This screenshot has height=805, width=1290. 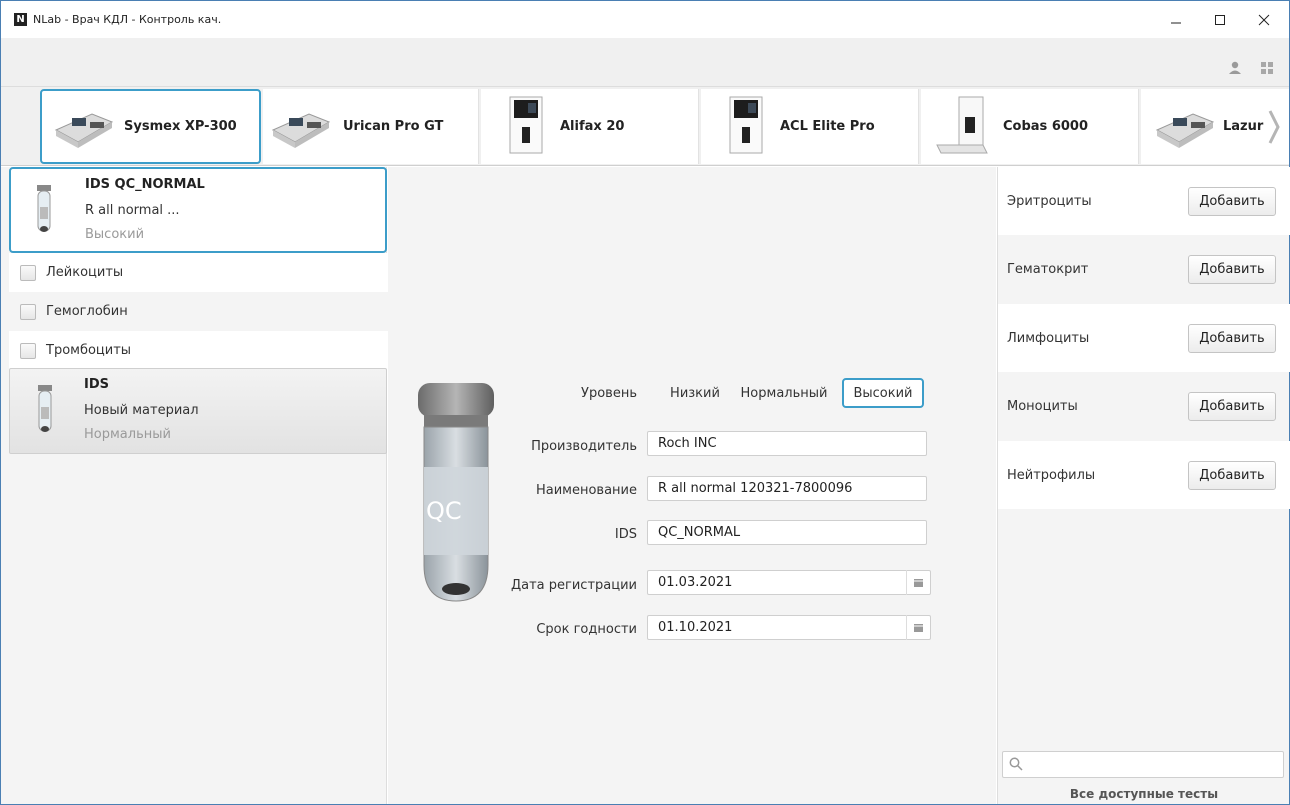 I want to click on user-icon, so click(x=1235, y=70).